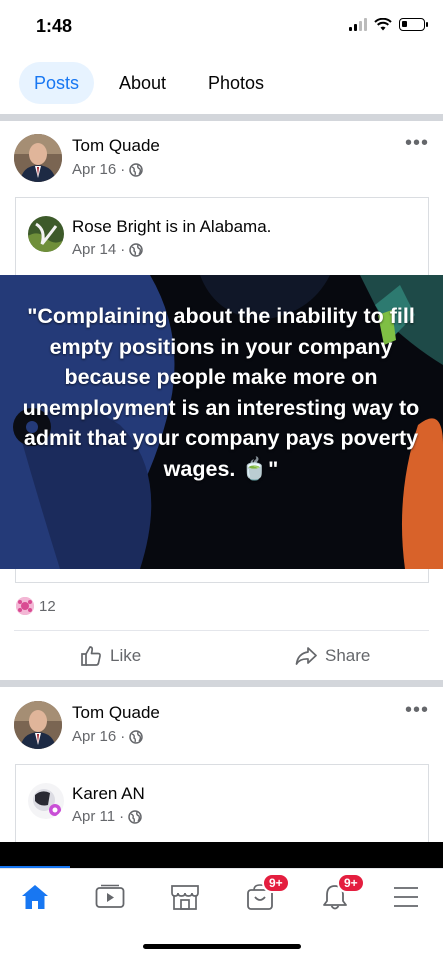 Image resolution: width=443 pixels, height=960 pixels. I want to click on profile-tabs: Posts About Photos, so click(221, 83).